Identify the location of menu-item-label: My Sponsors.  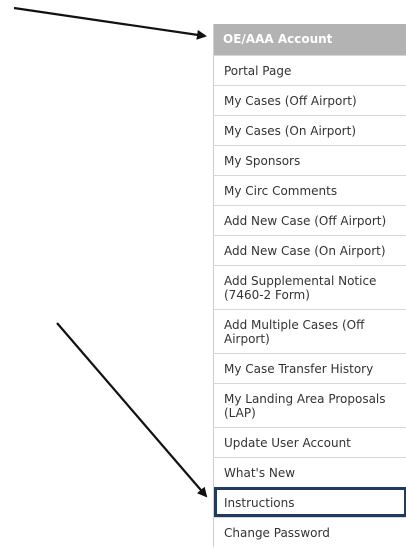
(262, 160).